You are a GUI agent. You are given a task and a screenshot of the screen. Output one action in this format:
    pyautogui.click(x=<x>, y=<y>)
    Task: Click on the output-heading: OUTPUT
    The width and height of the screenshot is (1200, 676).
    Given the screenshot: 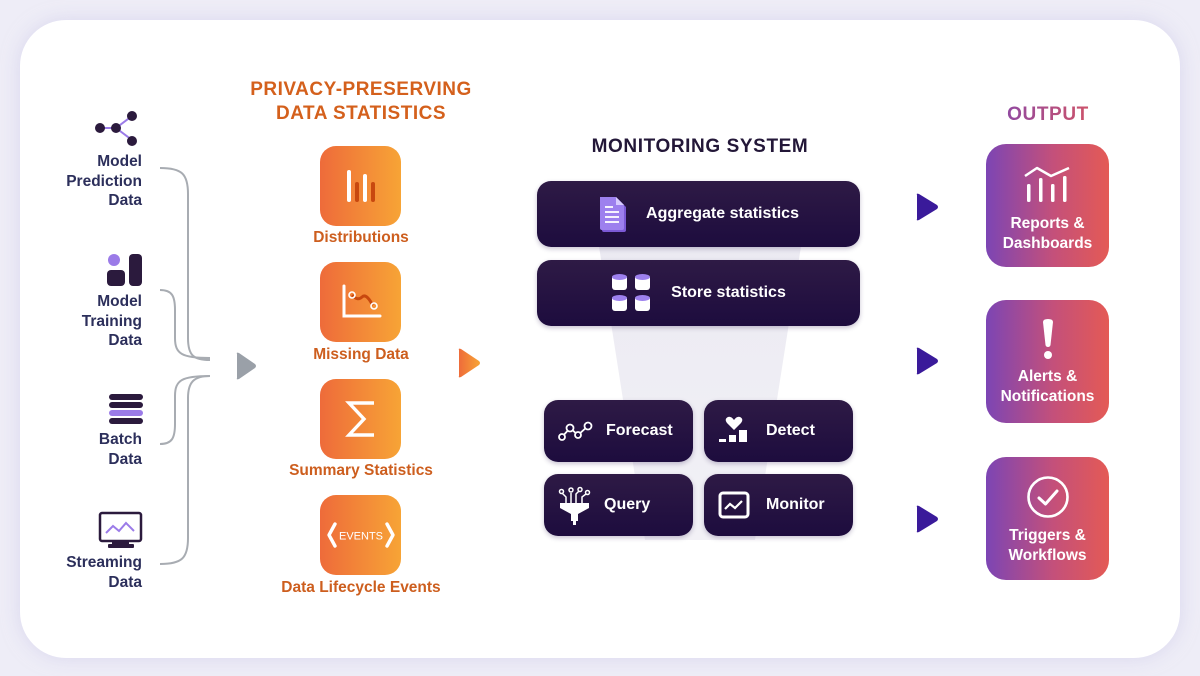 What is the action you would take?
    pyautogui.click(x=1048, y=115)
    